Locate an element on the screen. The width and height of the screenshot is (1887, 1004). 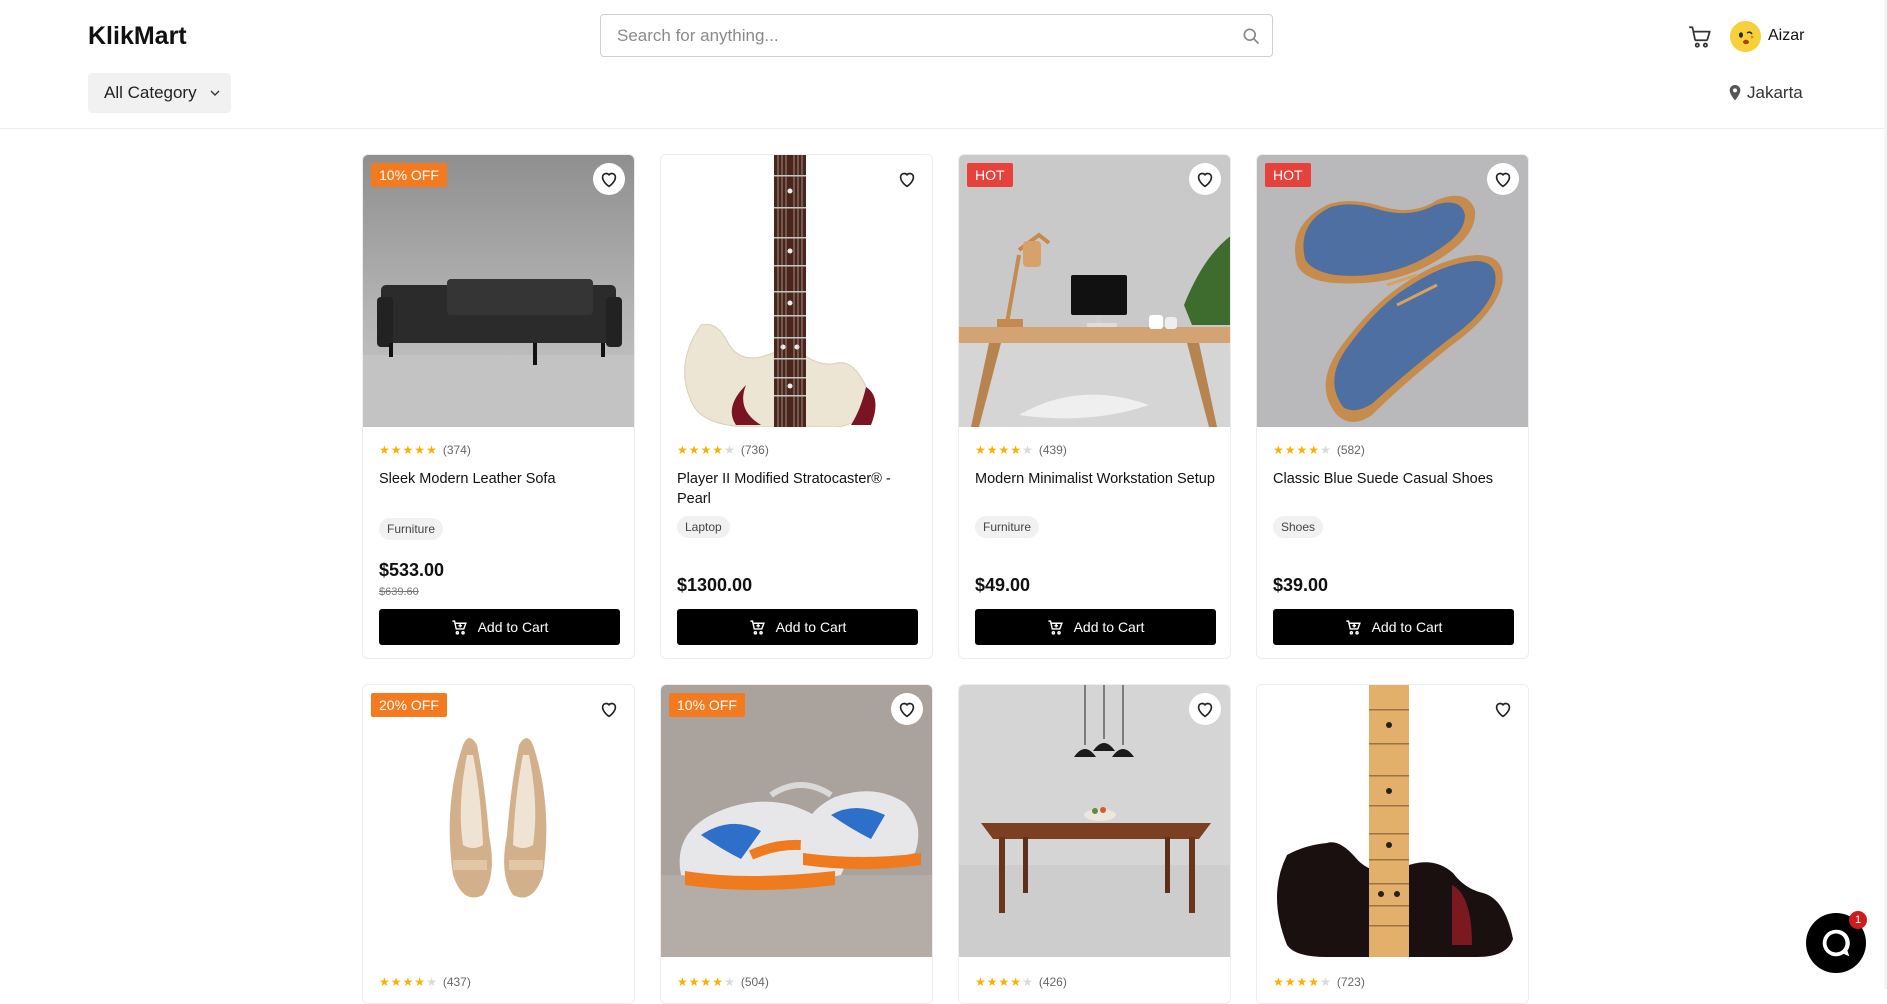
rating: ★ ★ ★ ★ ★ (582) is located at coordinates (1319, 450).